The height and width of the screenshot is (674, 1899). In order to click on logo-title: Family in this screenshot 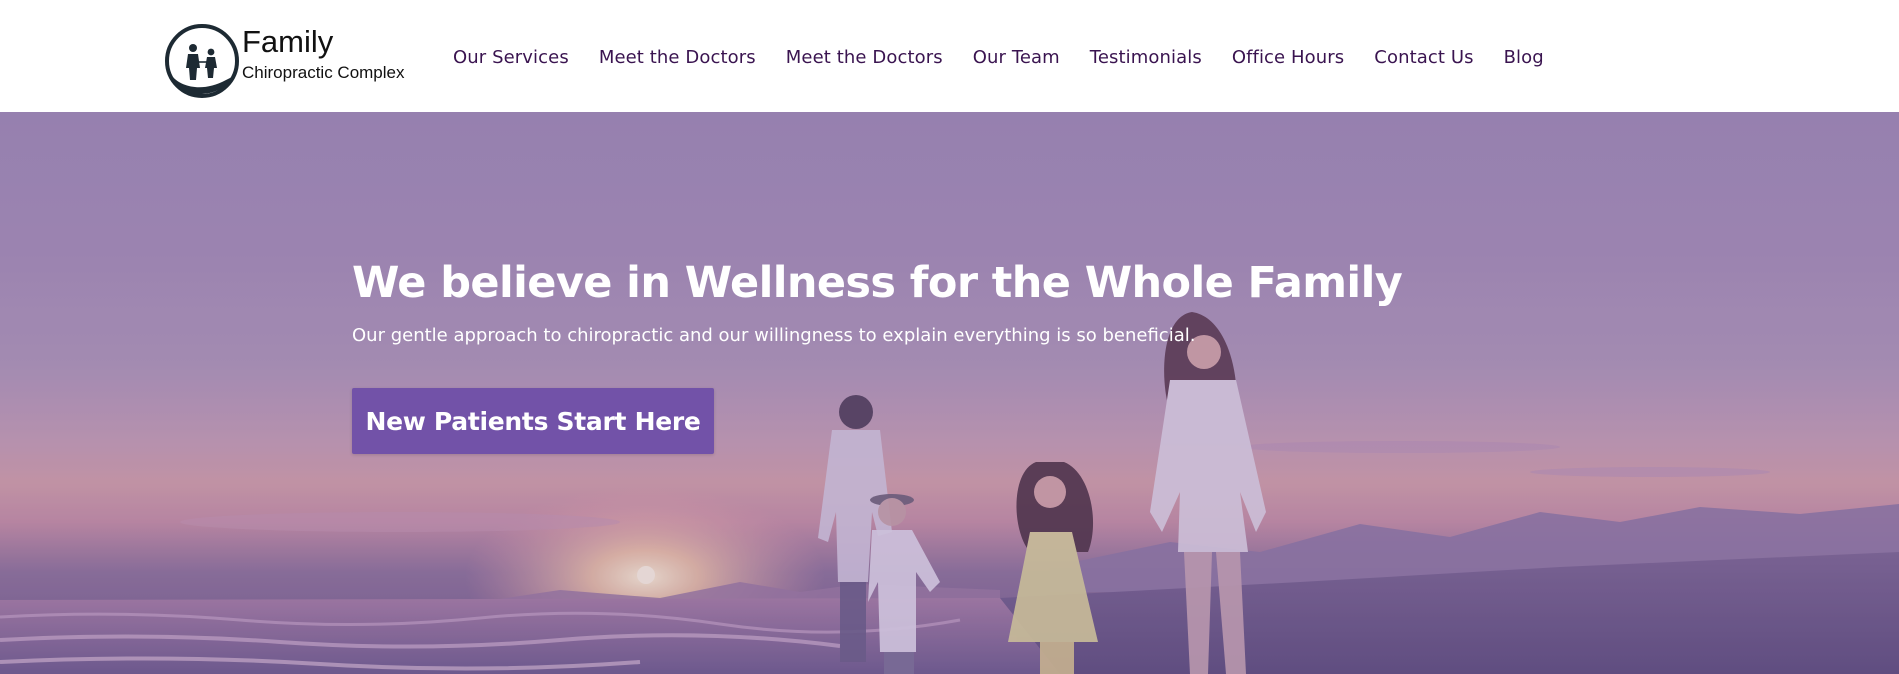, I will do `click(288, 41)`.